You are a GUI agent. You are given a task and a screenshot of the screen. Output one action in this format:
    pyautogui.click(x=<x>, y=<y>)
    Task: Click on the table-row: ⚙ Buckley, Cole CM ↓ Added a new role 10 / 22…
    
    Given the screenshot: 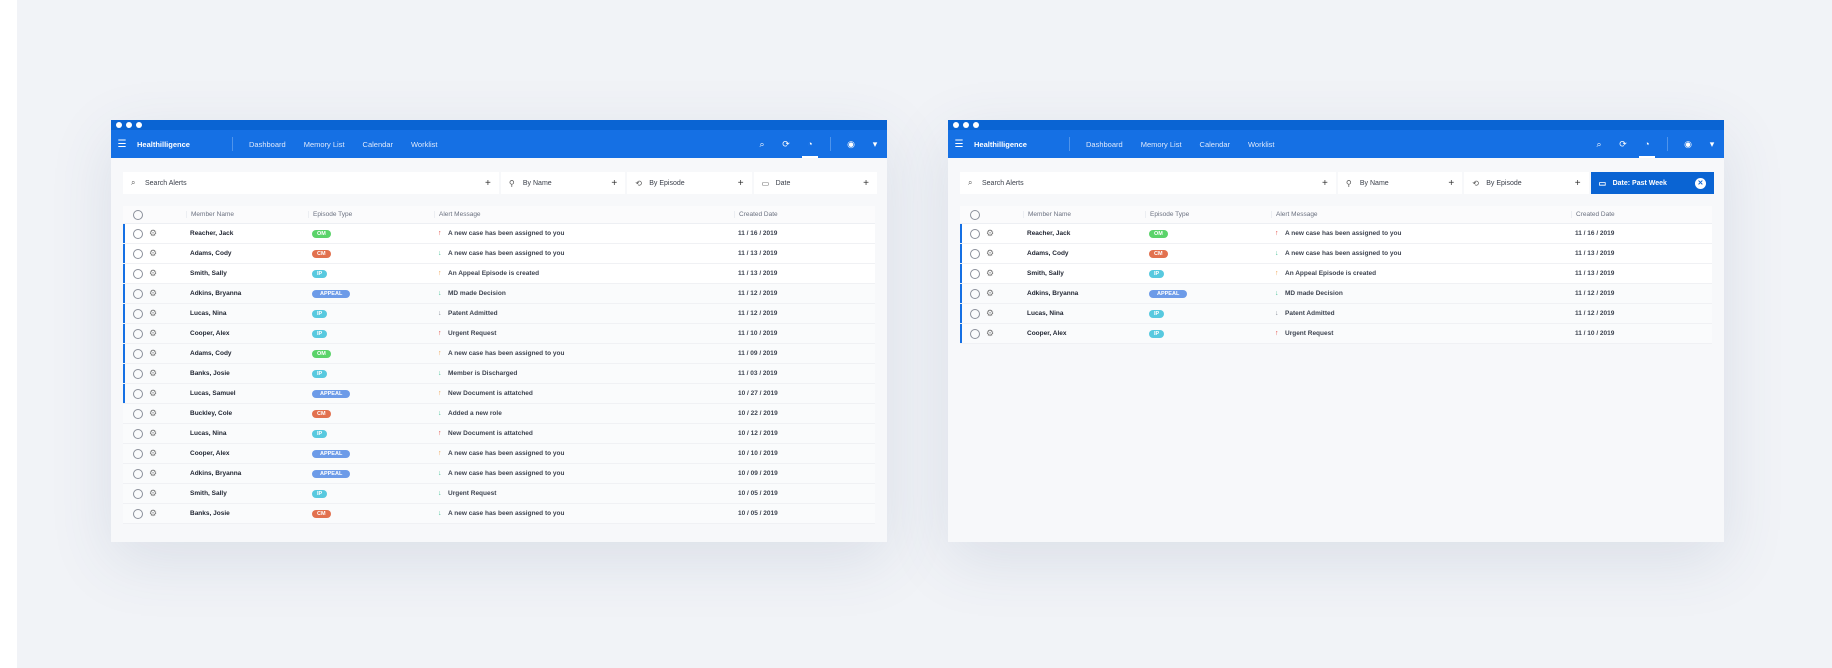 What is the action you would take?
    pyautogui.click(x=499, y=414)
    